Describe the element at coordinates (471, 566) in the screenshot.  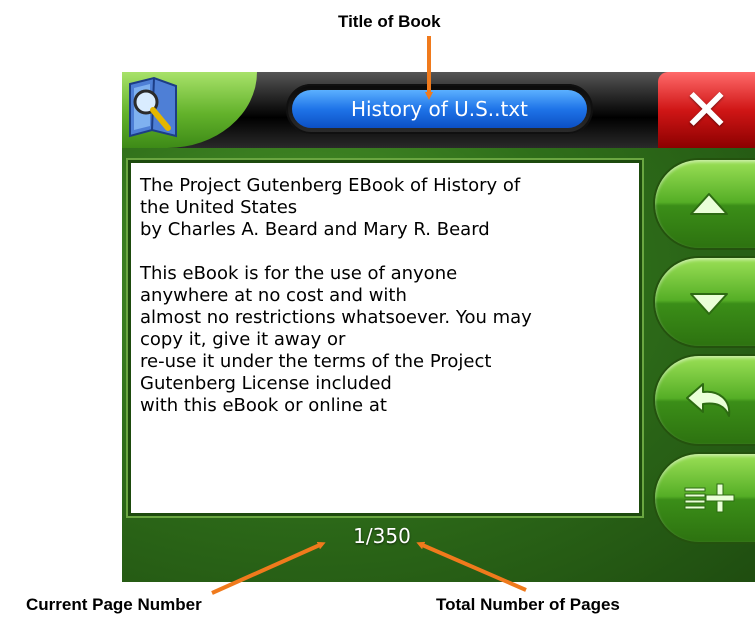
I see `arrow-to-total-pages` at that location.